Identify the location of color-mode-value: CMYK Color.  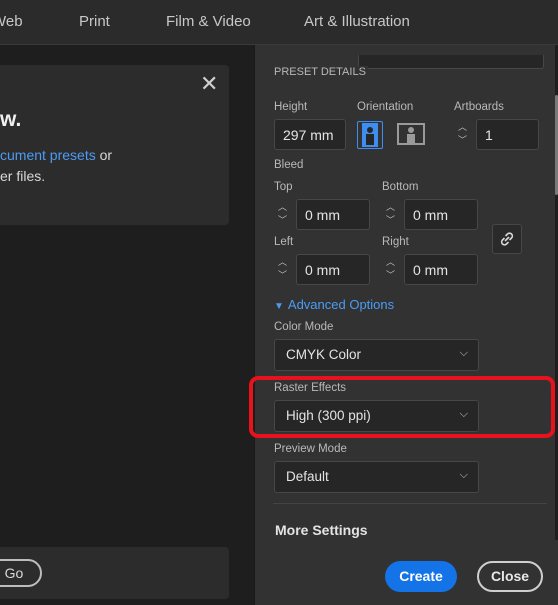
(324, 354).